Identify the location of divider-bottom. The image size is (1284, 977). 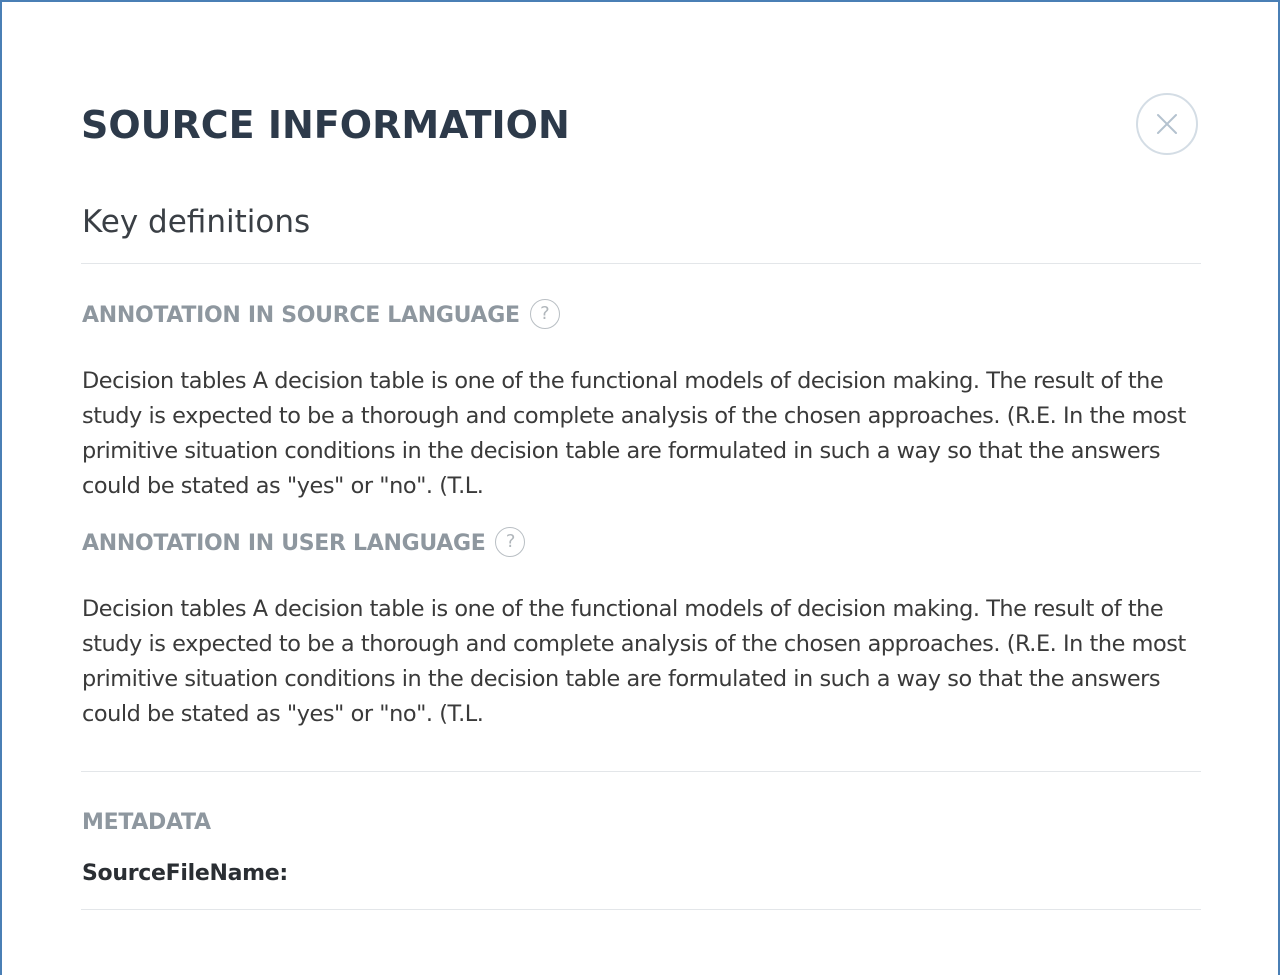
(641, 909).